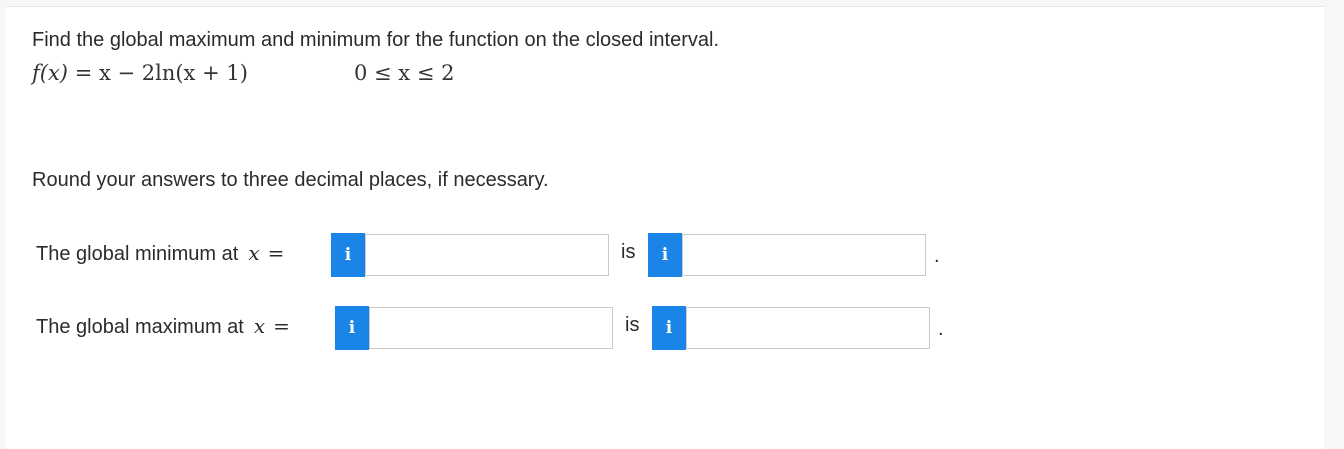 Image resolution: width=1344 pixels, height=449 pixels. I want to click on global-maximum-label: The global maximum at x =, so click(163, 326).